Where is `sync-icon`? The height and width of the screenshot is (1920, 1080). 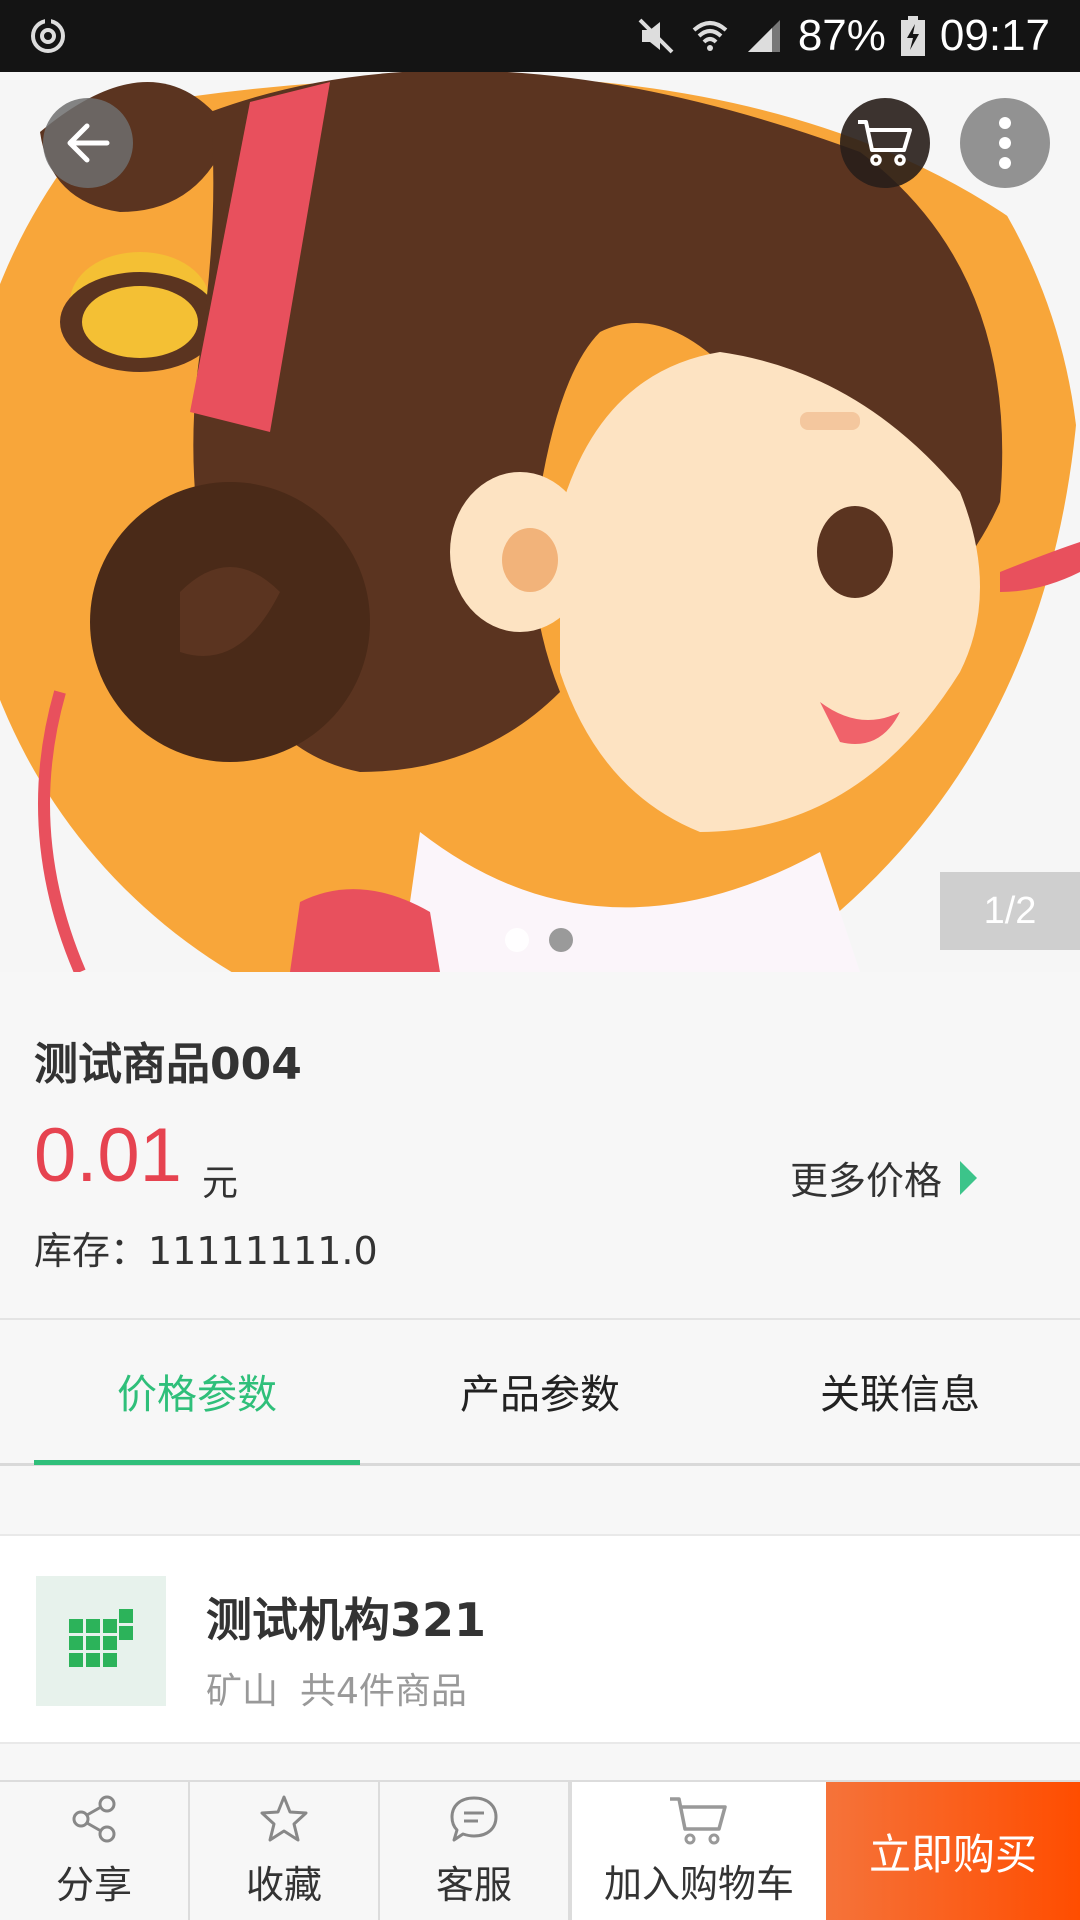
sync-icon is located at coordinates (48, 35).